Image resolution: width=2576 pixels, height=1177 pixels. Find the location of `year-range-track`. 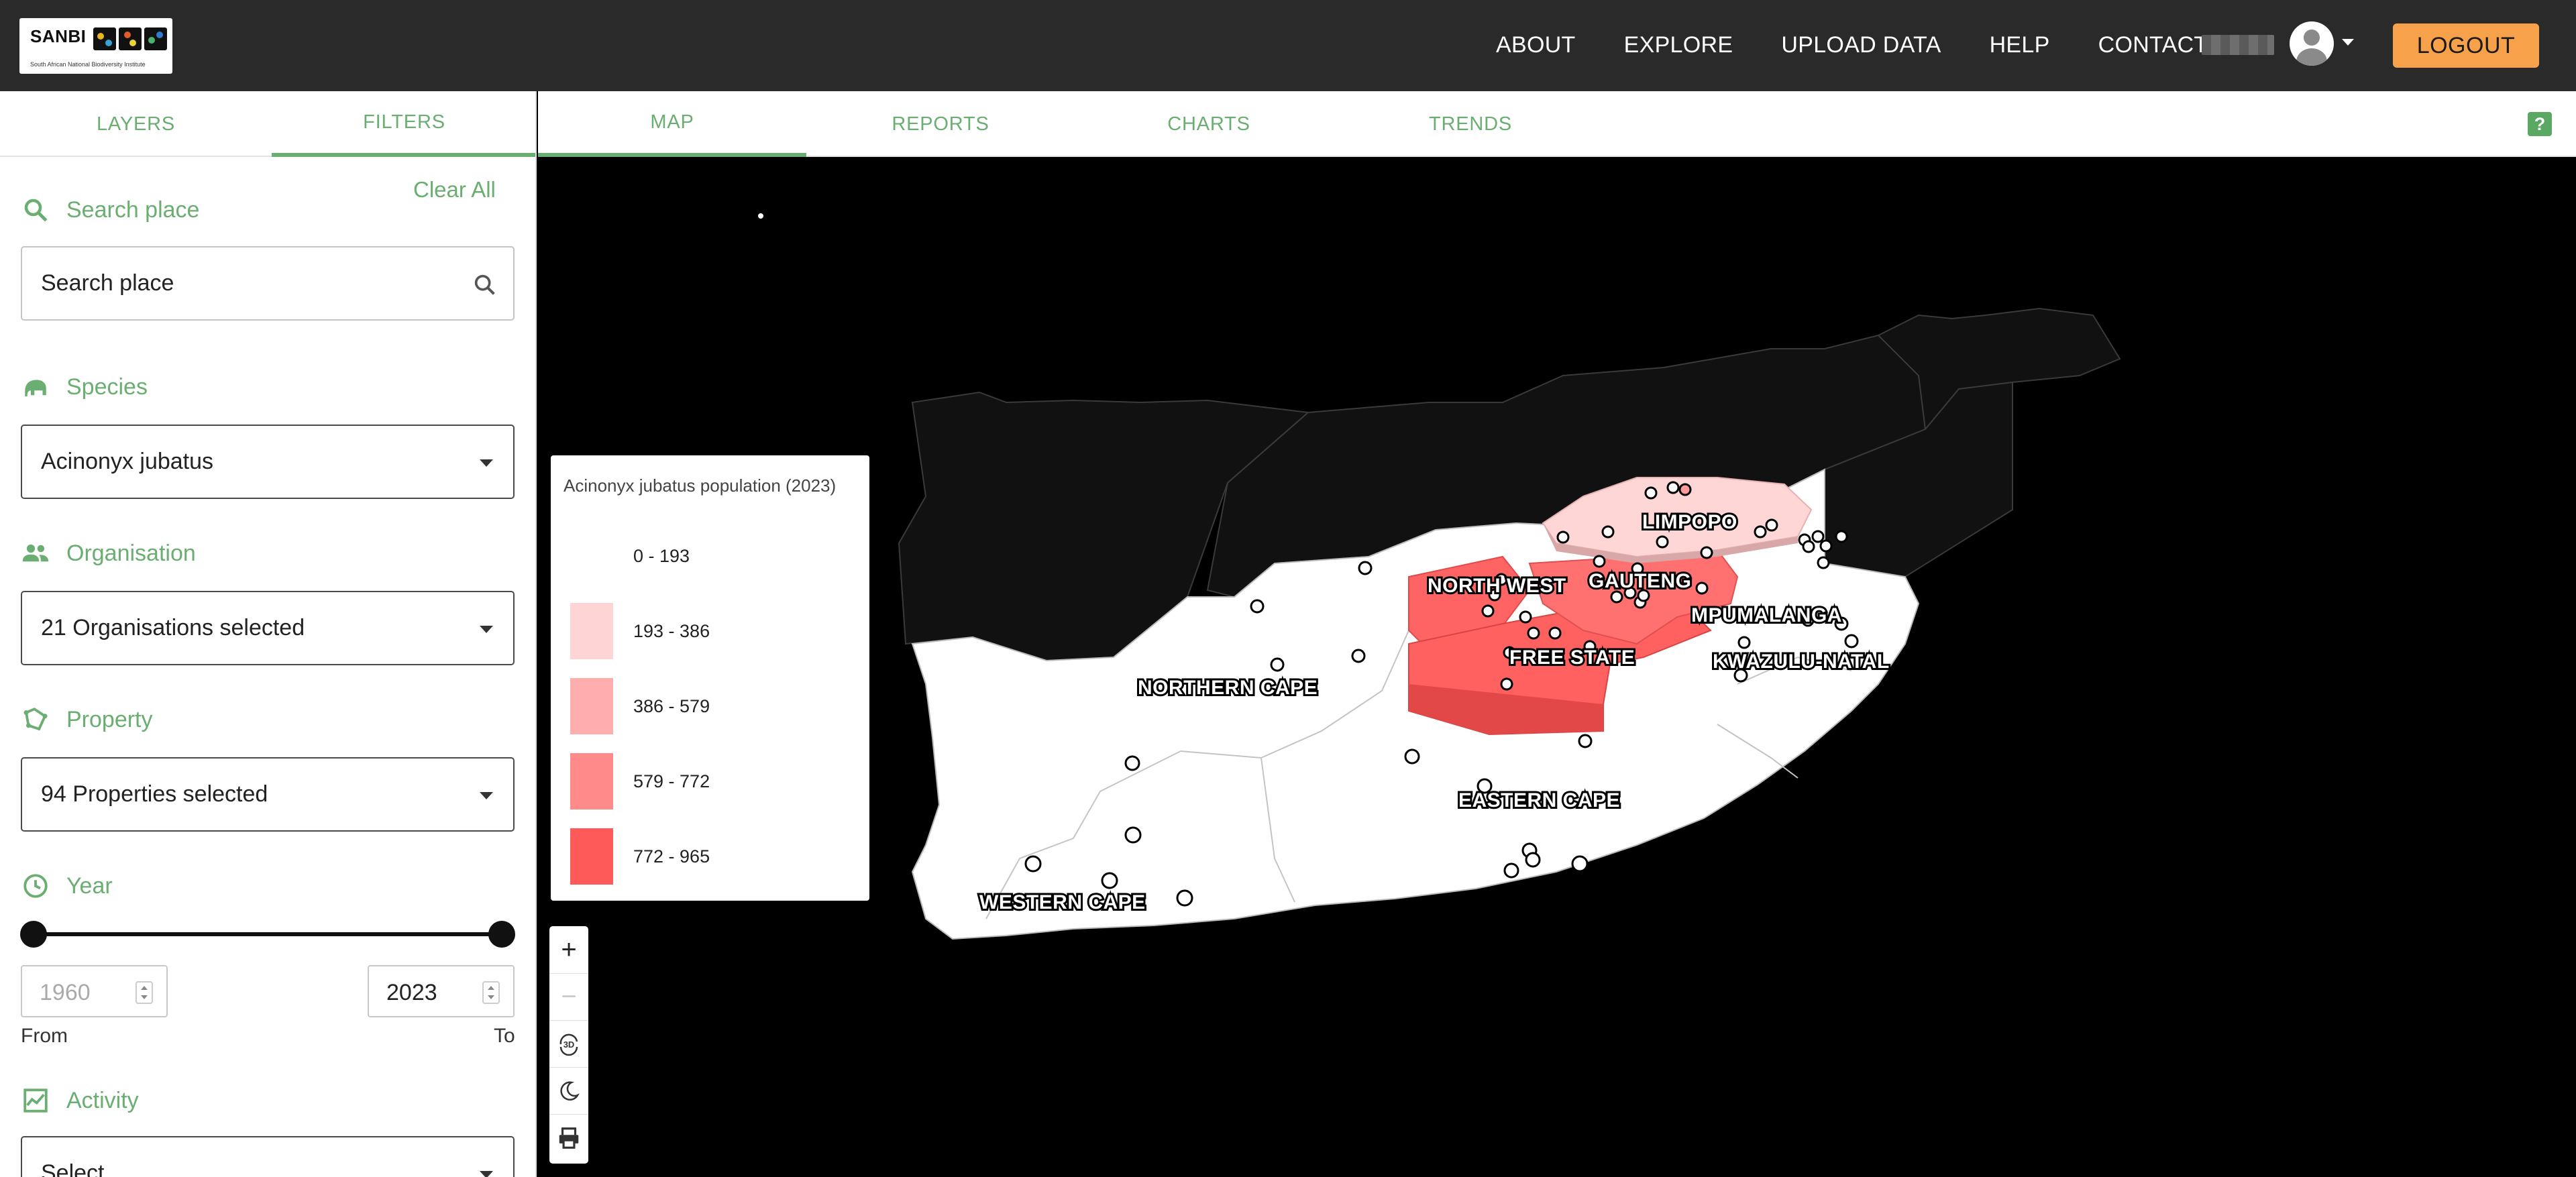

year-range-track is located at coordinates (268, 934).